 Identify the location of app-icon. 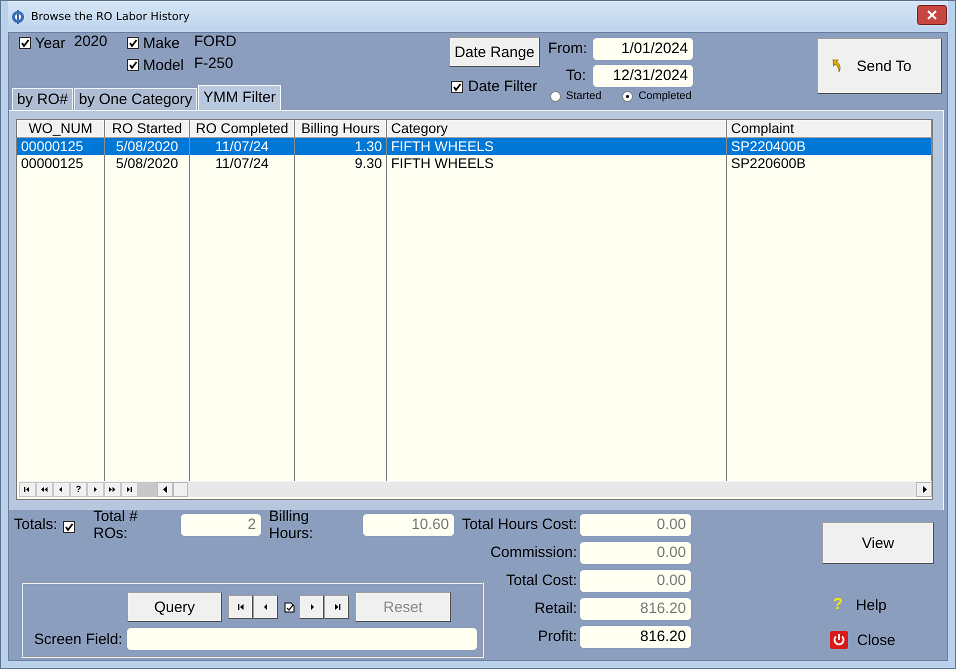
(18, 17).